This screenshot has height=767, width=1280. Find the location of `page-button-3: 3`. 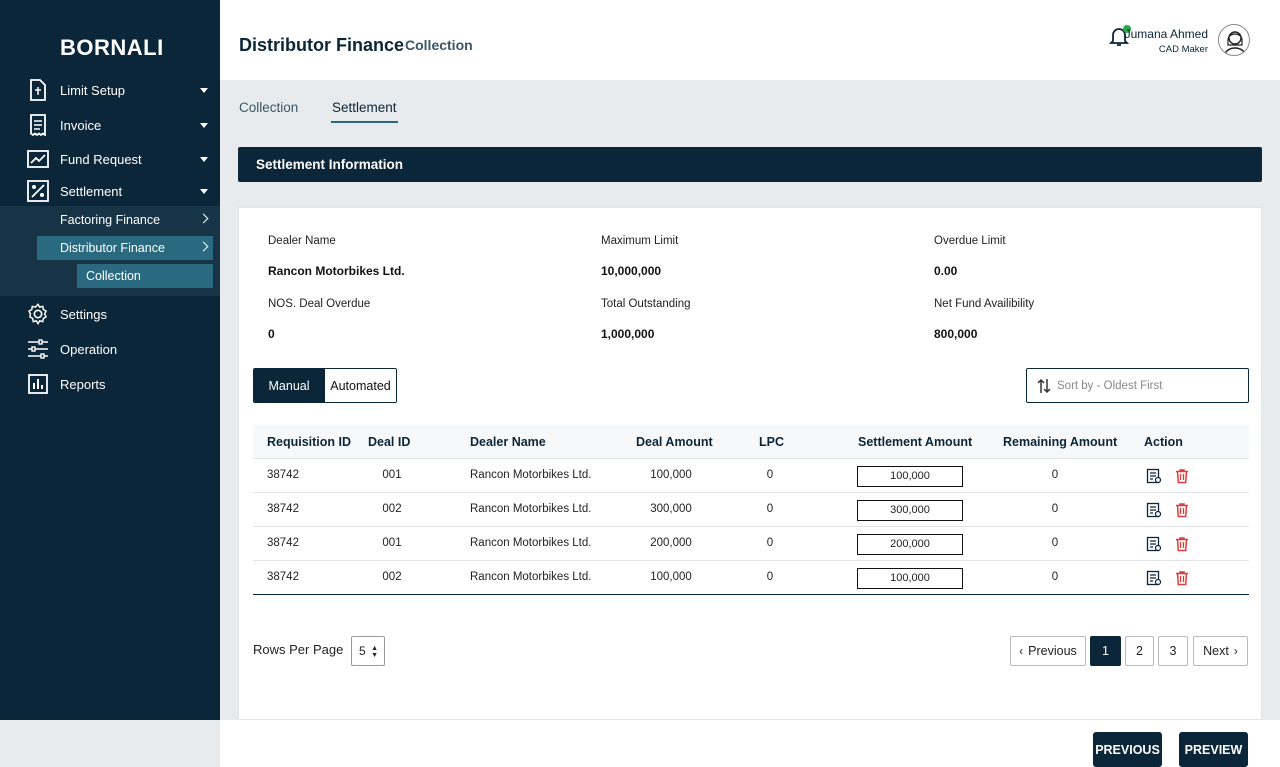

page-button-3: 3 is located at coordinates (1173, 651).